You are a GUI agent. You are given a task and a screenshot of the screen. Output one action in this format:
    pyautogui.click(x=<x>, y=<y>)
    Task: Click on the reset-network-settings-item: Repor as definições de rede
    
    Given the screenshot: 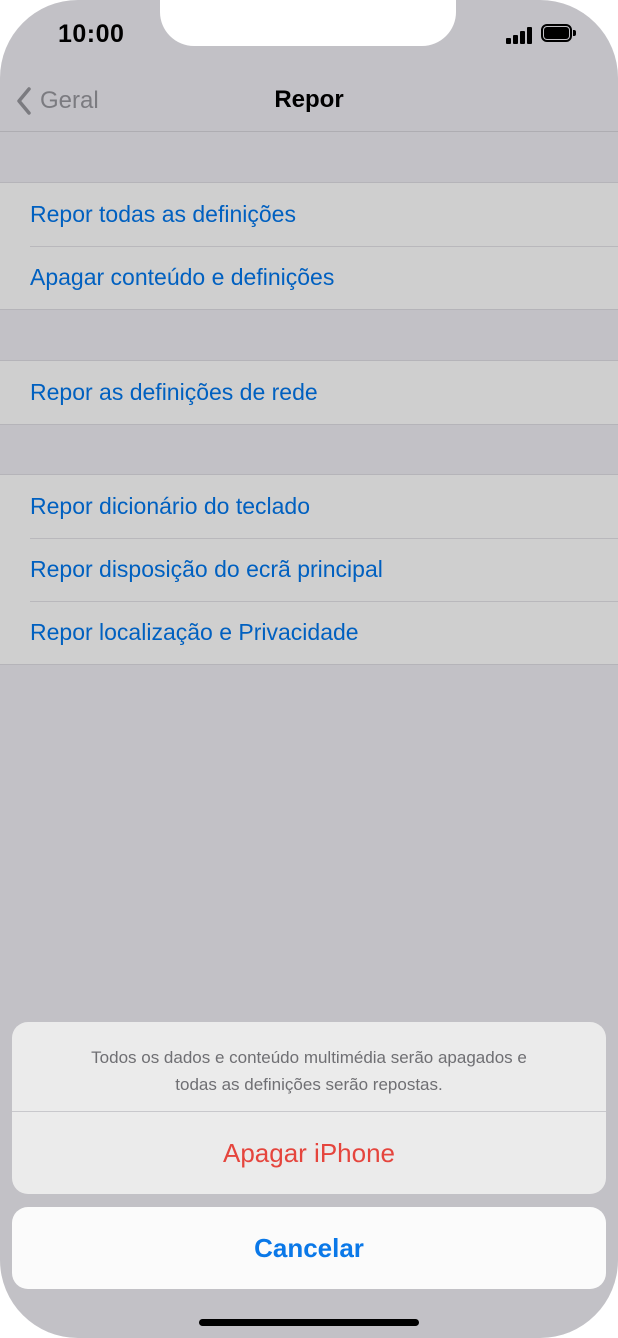 What is the action you would take?
    pyautogui.click(x=309, y=392)
    